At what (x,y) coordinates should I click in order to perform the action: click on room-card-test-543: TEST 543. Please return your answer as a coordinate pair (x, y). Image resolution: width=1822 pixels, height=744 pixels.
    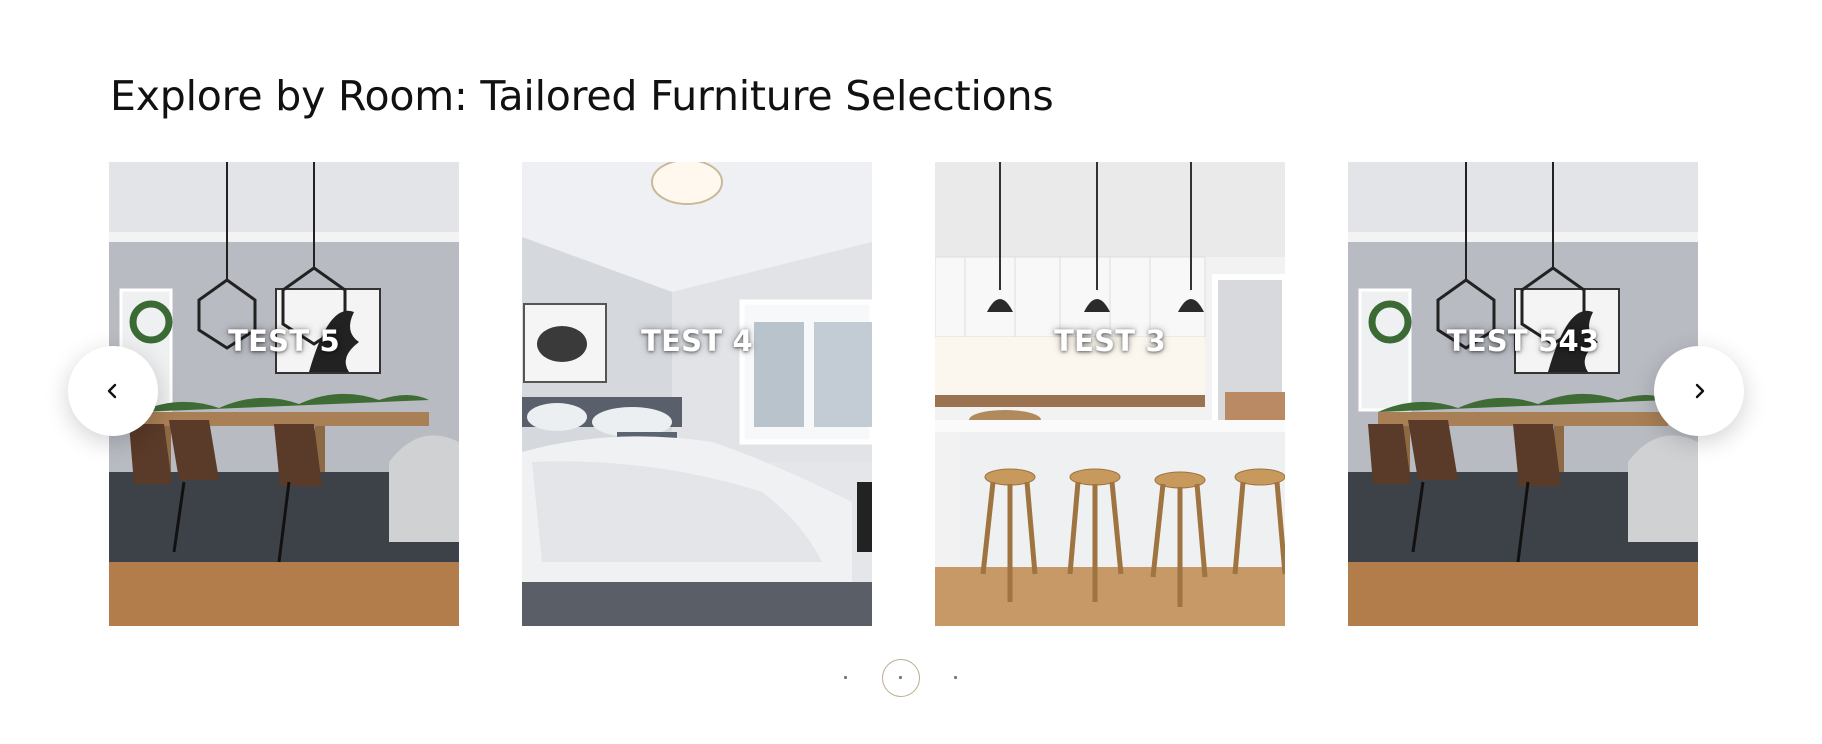
    Looking at the image, I should click on (1523, 394).